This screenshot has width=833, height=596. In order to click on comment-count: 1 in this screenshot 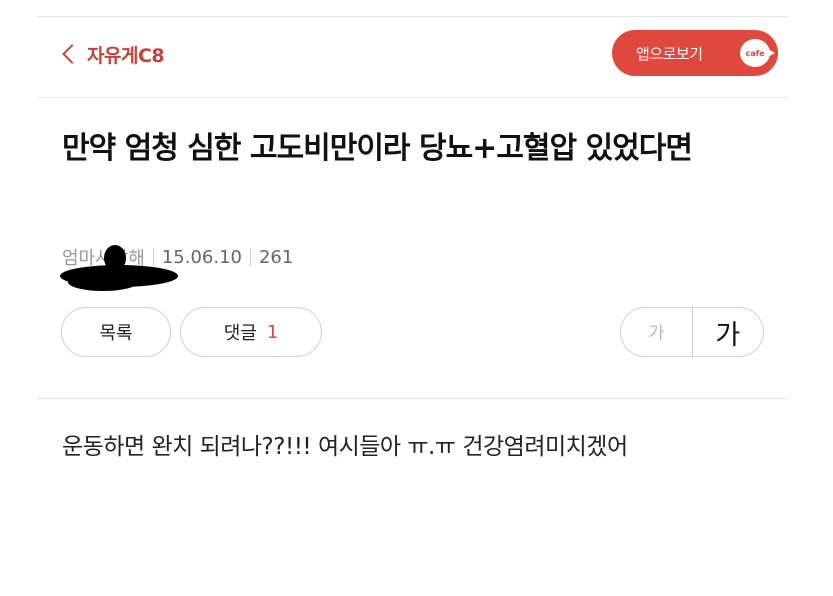, I will do `click(272, 332)`.